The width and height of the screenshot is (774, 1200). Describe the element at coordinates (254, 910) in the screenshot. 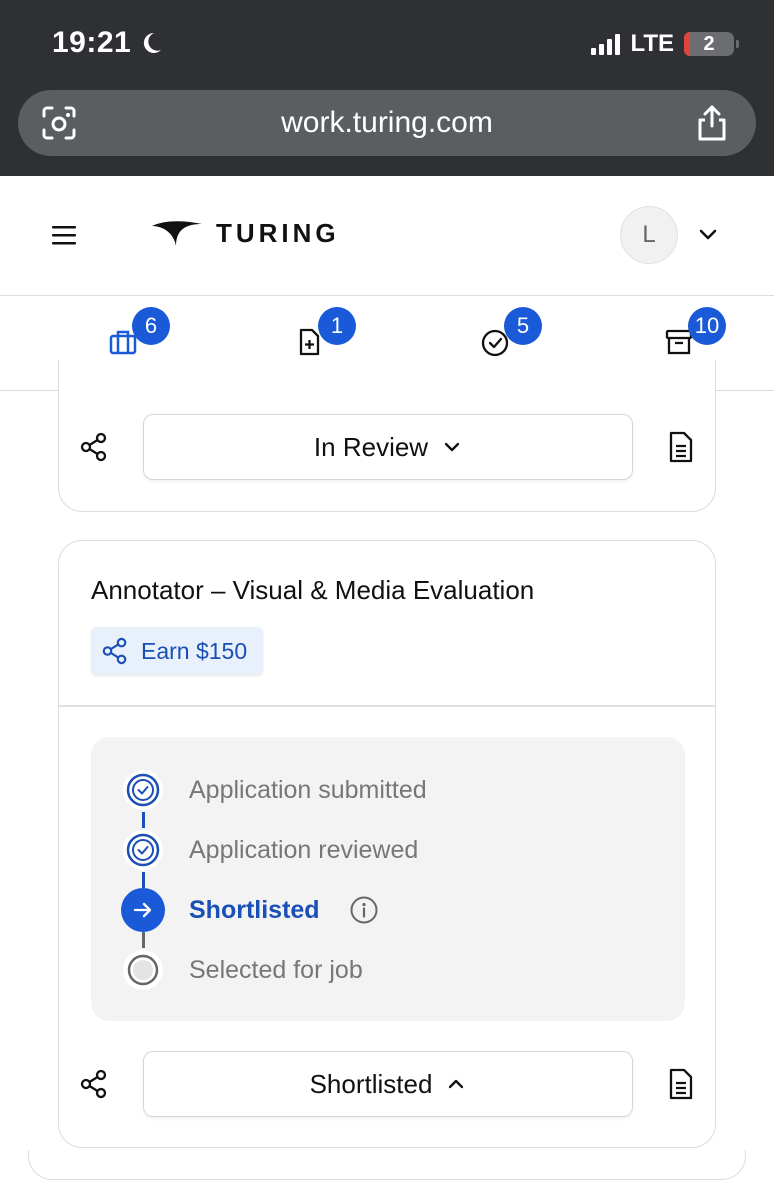

I see `step-label-current: Shortlisted` at that location.